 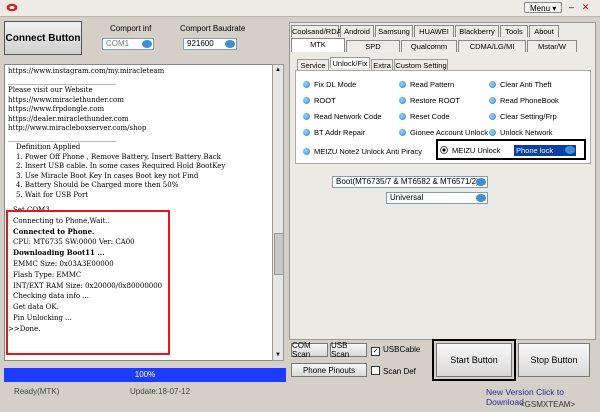 What do you see at coordinates (200, 43) in the screenshot?
I see `baudrate-value: 921600` at bounding box center [200, 43].